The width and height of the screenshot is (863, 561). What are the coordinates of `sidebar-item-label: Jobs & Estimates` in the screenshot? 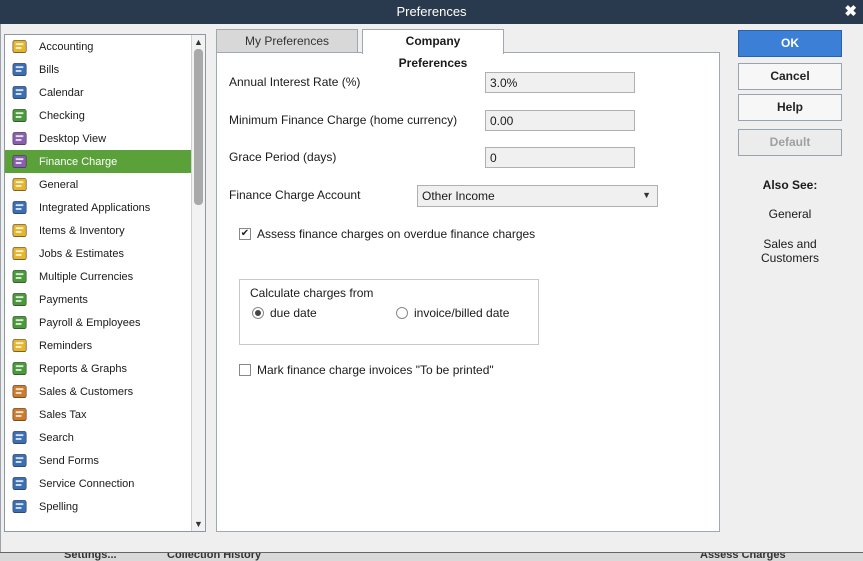 It's located at (81, 253).